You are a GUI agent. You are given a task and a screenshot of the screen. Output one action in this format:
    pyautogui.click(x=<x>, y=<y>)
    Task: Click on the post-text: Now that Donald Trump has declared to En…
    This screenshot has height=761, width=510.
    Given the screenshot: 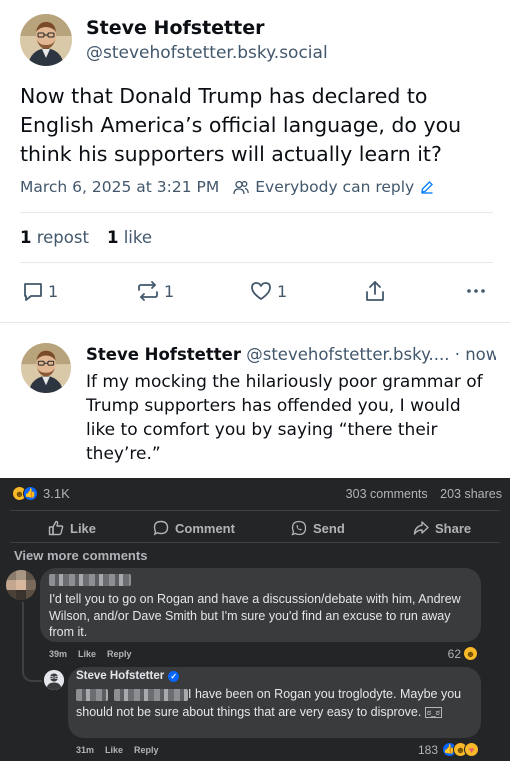 What is the action you would take?
    pyautogui.click(x=241, y=125)
    